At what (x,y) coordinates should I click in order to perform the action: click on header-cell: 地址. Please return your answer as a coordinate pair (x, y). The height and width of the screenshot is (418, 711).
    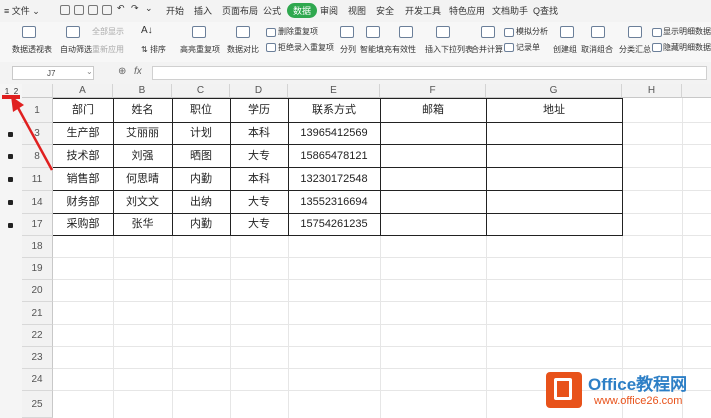
    Looking at the image, I should click on (554, 110).